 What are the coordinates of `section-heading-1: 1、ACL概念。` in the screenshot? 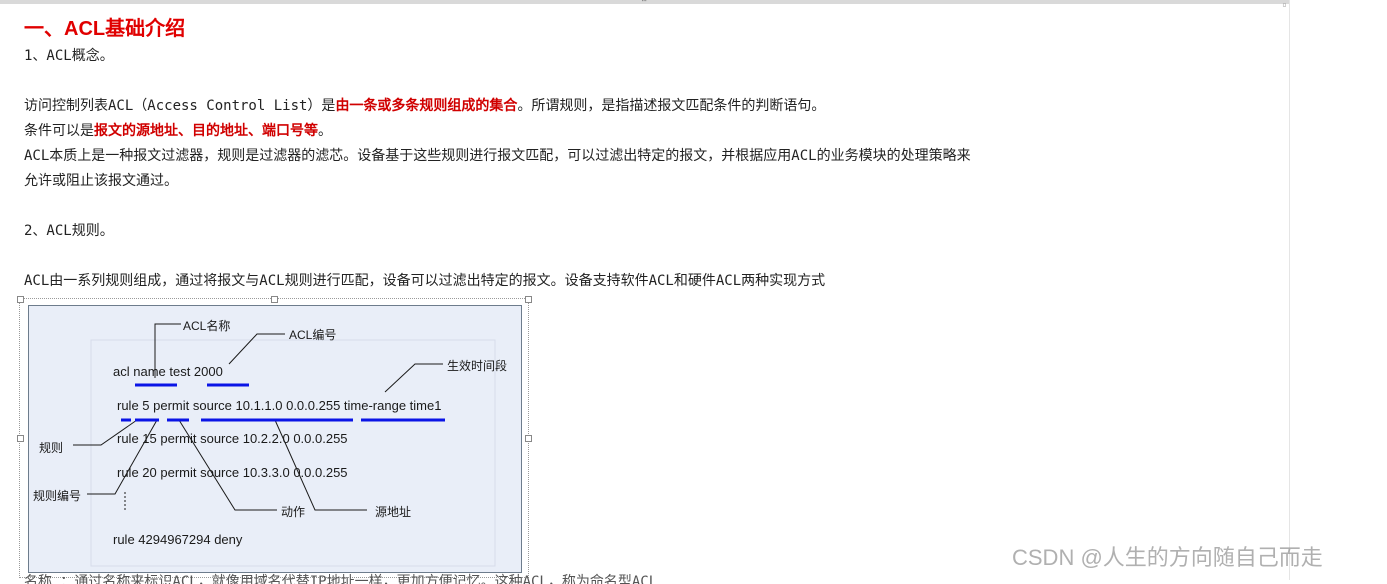 It's located at (69, 56).